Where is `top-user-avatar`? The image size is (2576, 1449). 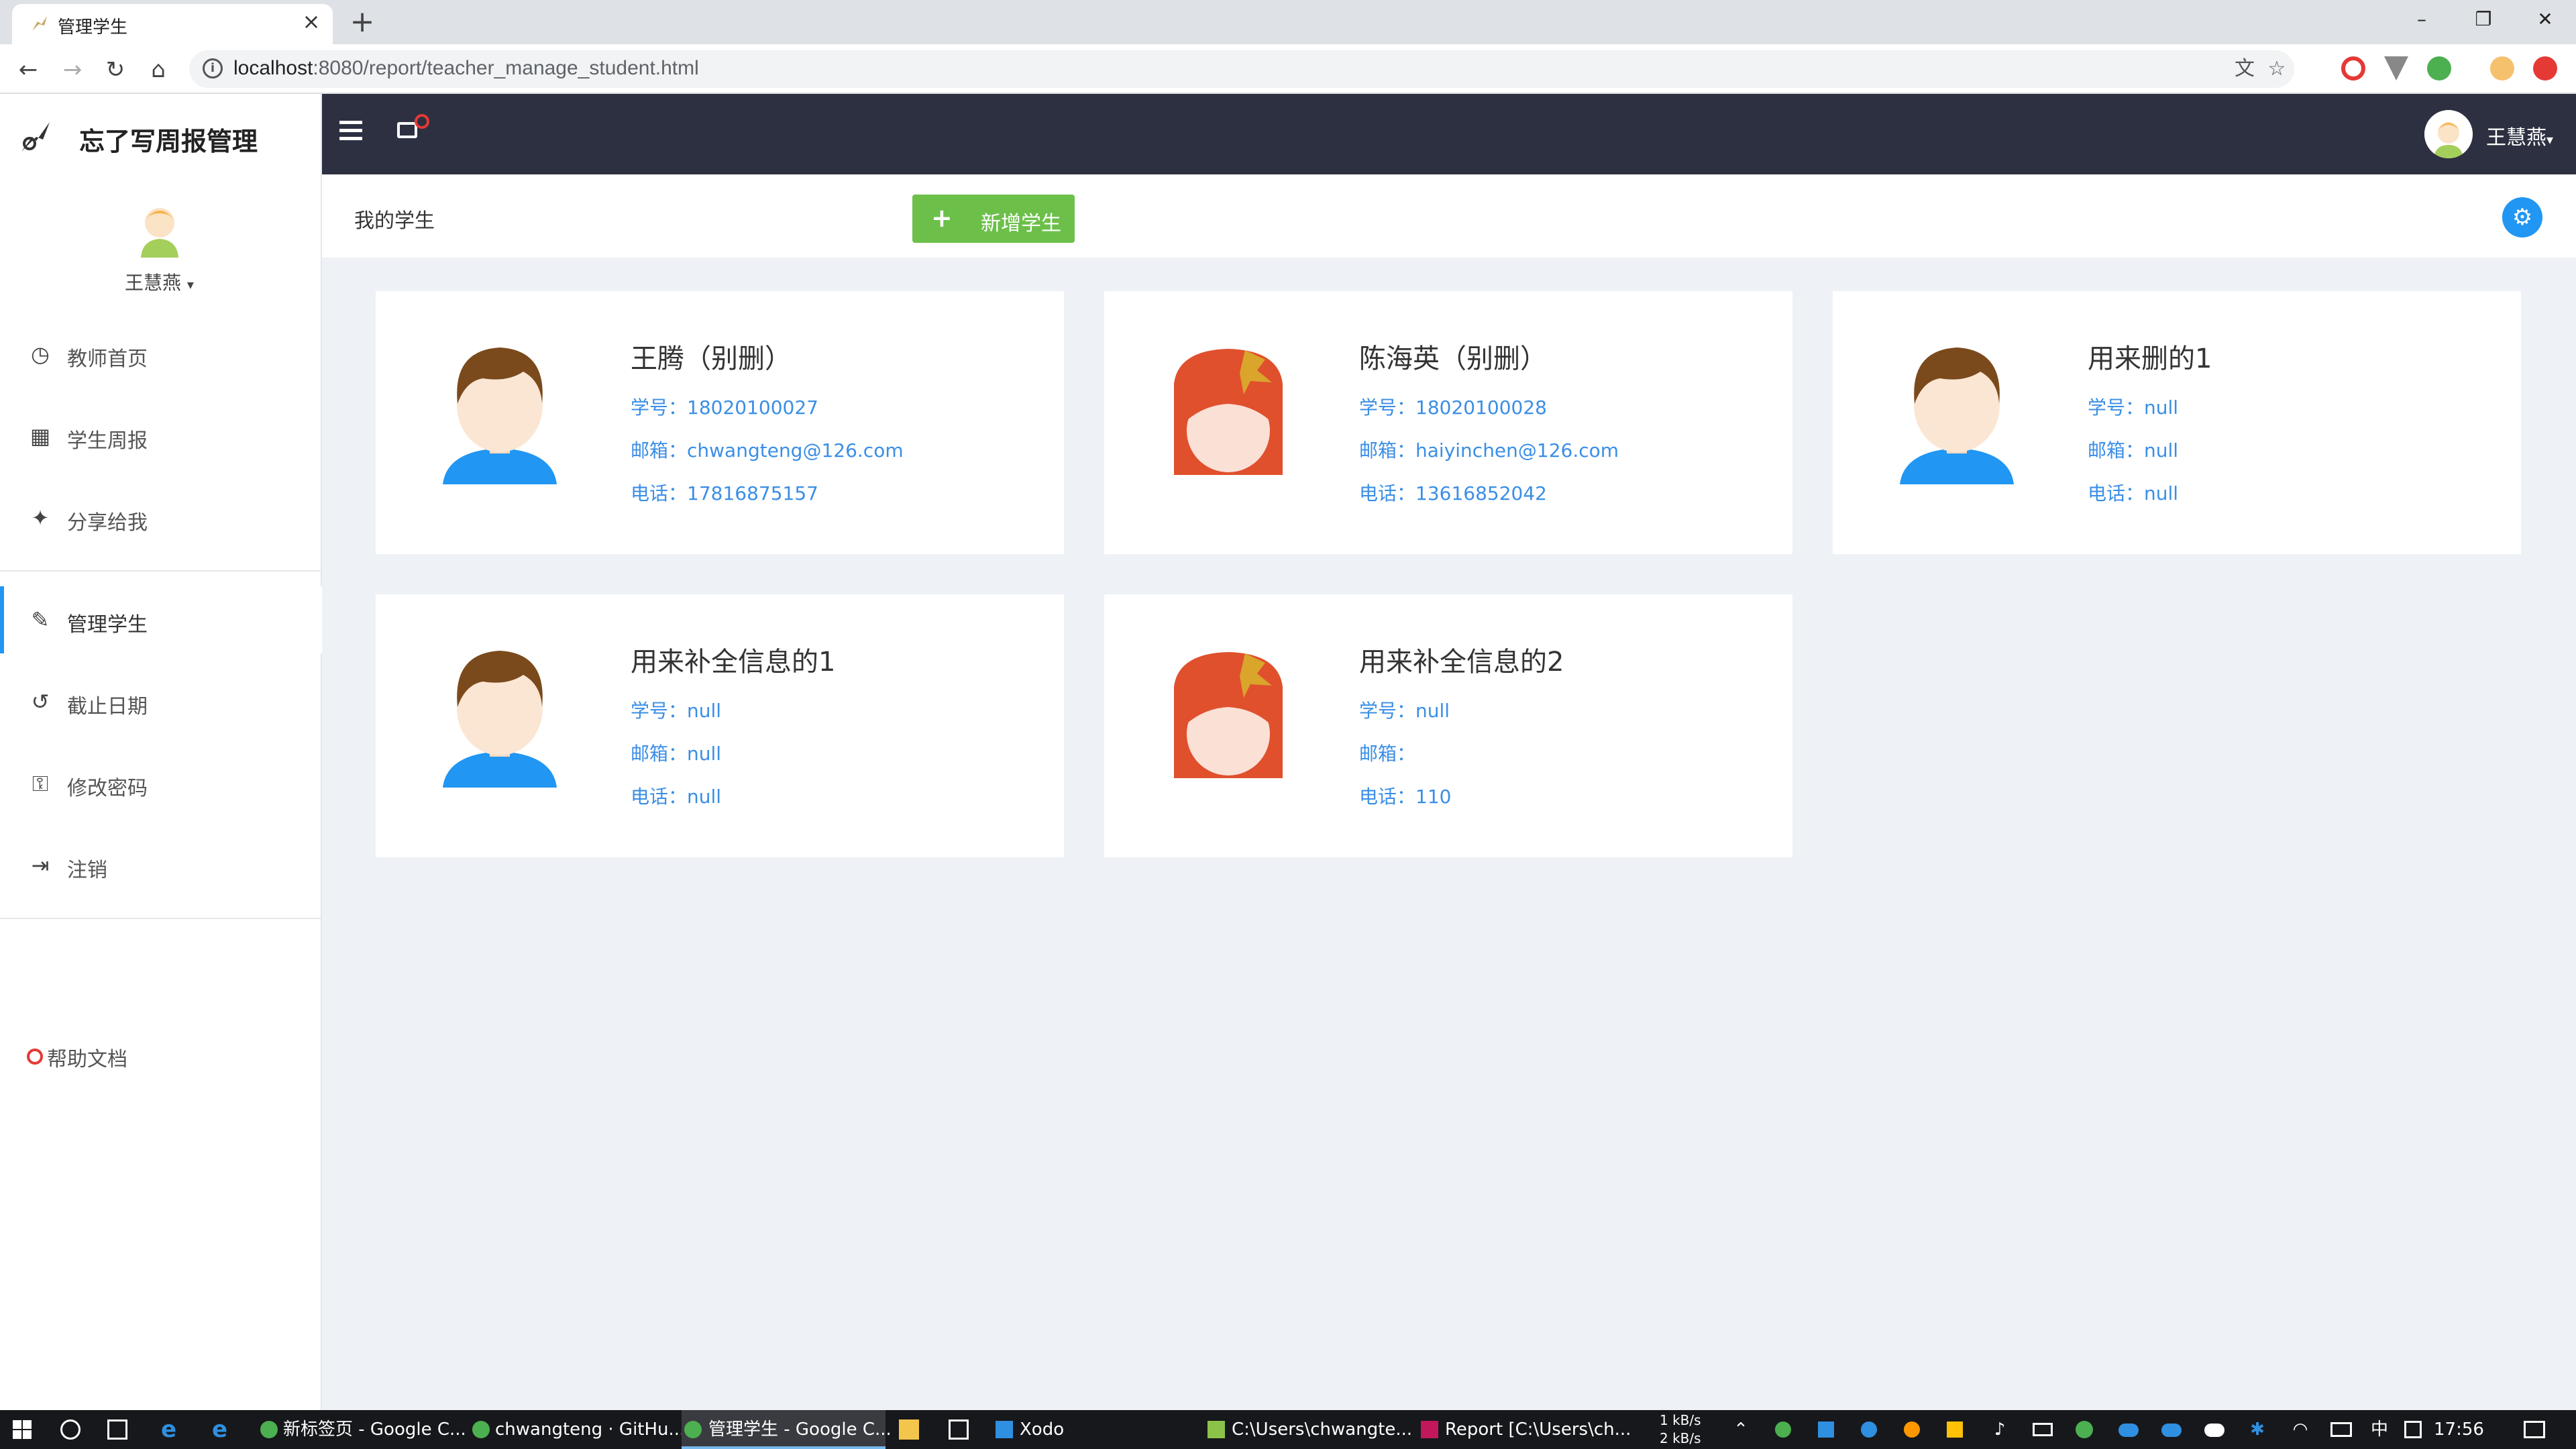
top-user-avatar is located at coordinates (2448, 134).